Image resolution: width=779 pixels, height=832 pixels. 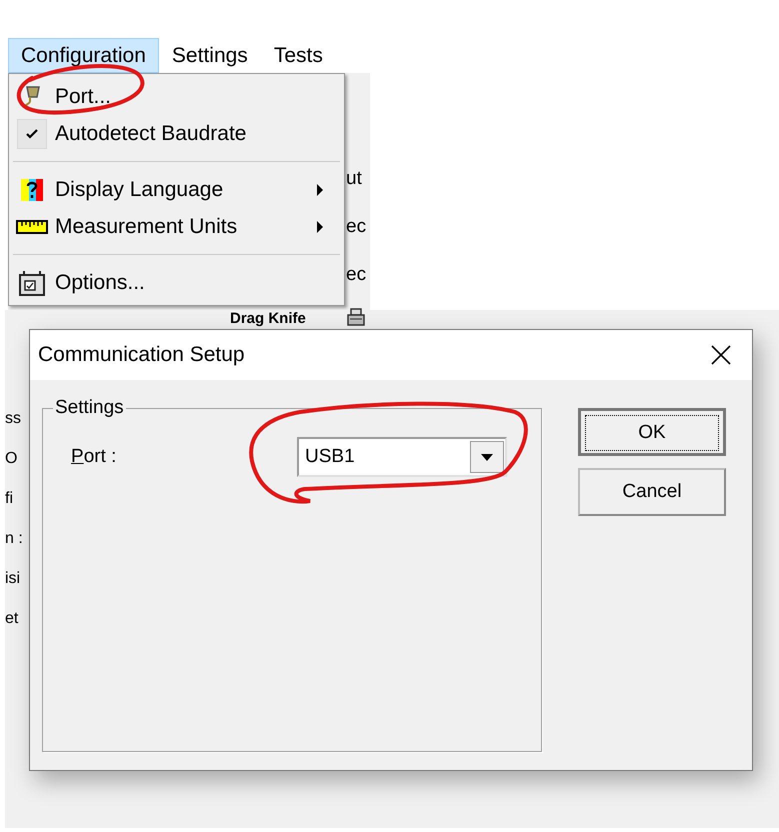 What do you see at coordinates (89, 408) in the screenshot?
I see `group-title: Settings` at bounding box center [89, 408].